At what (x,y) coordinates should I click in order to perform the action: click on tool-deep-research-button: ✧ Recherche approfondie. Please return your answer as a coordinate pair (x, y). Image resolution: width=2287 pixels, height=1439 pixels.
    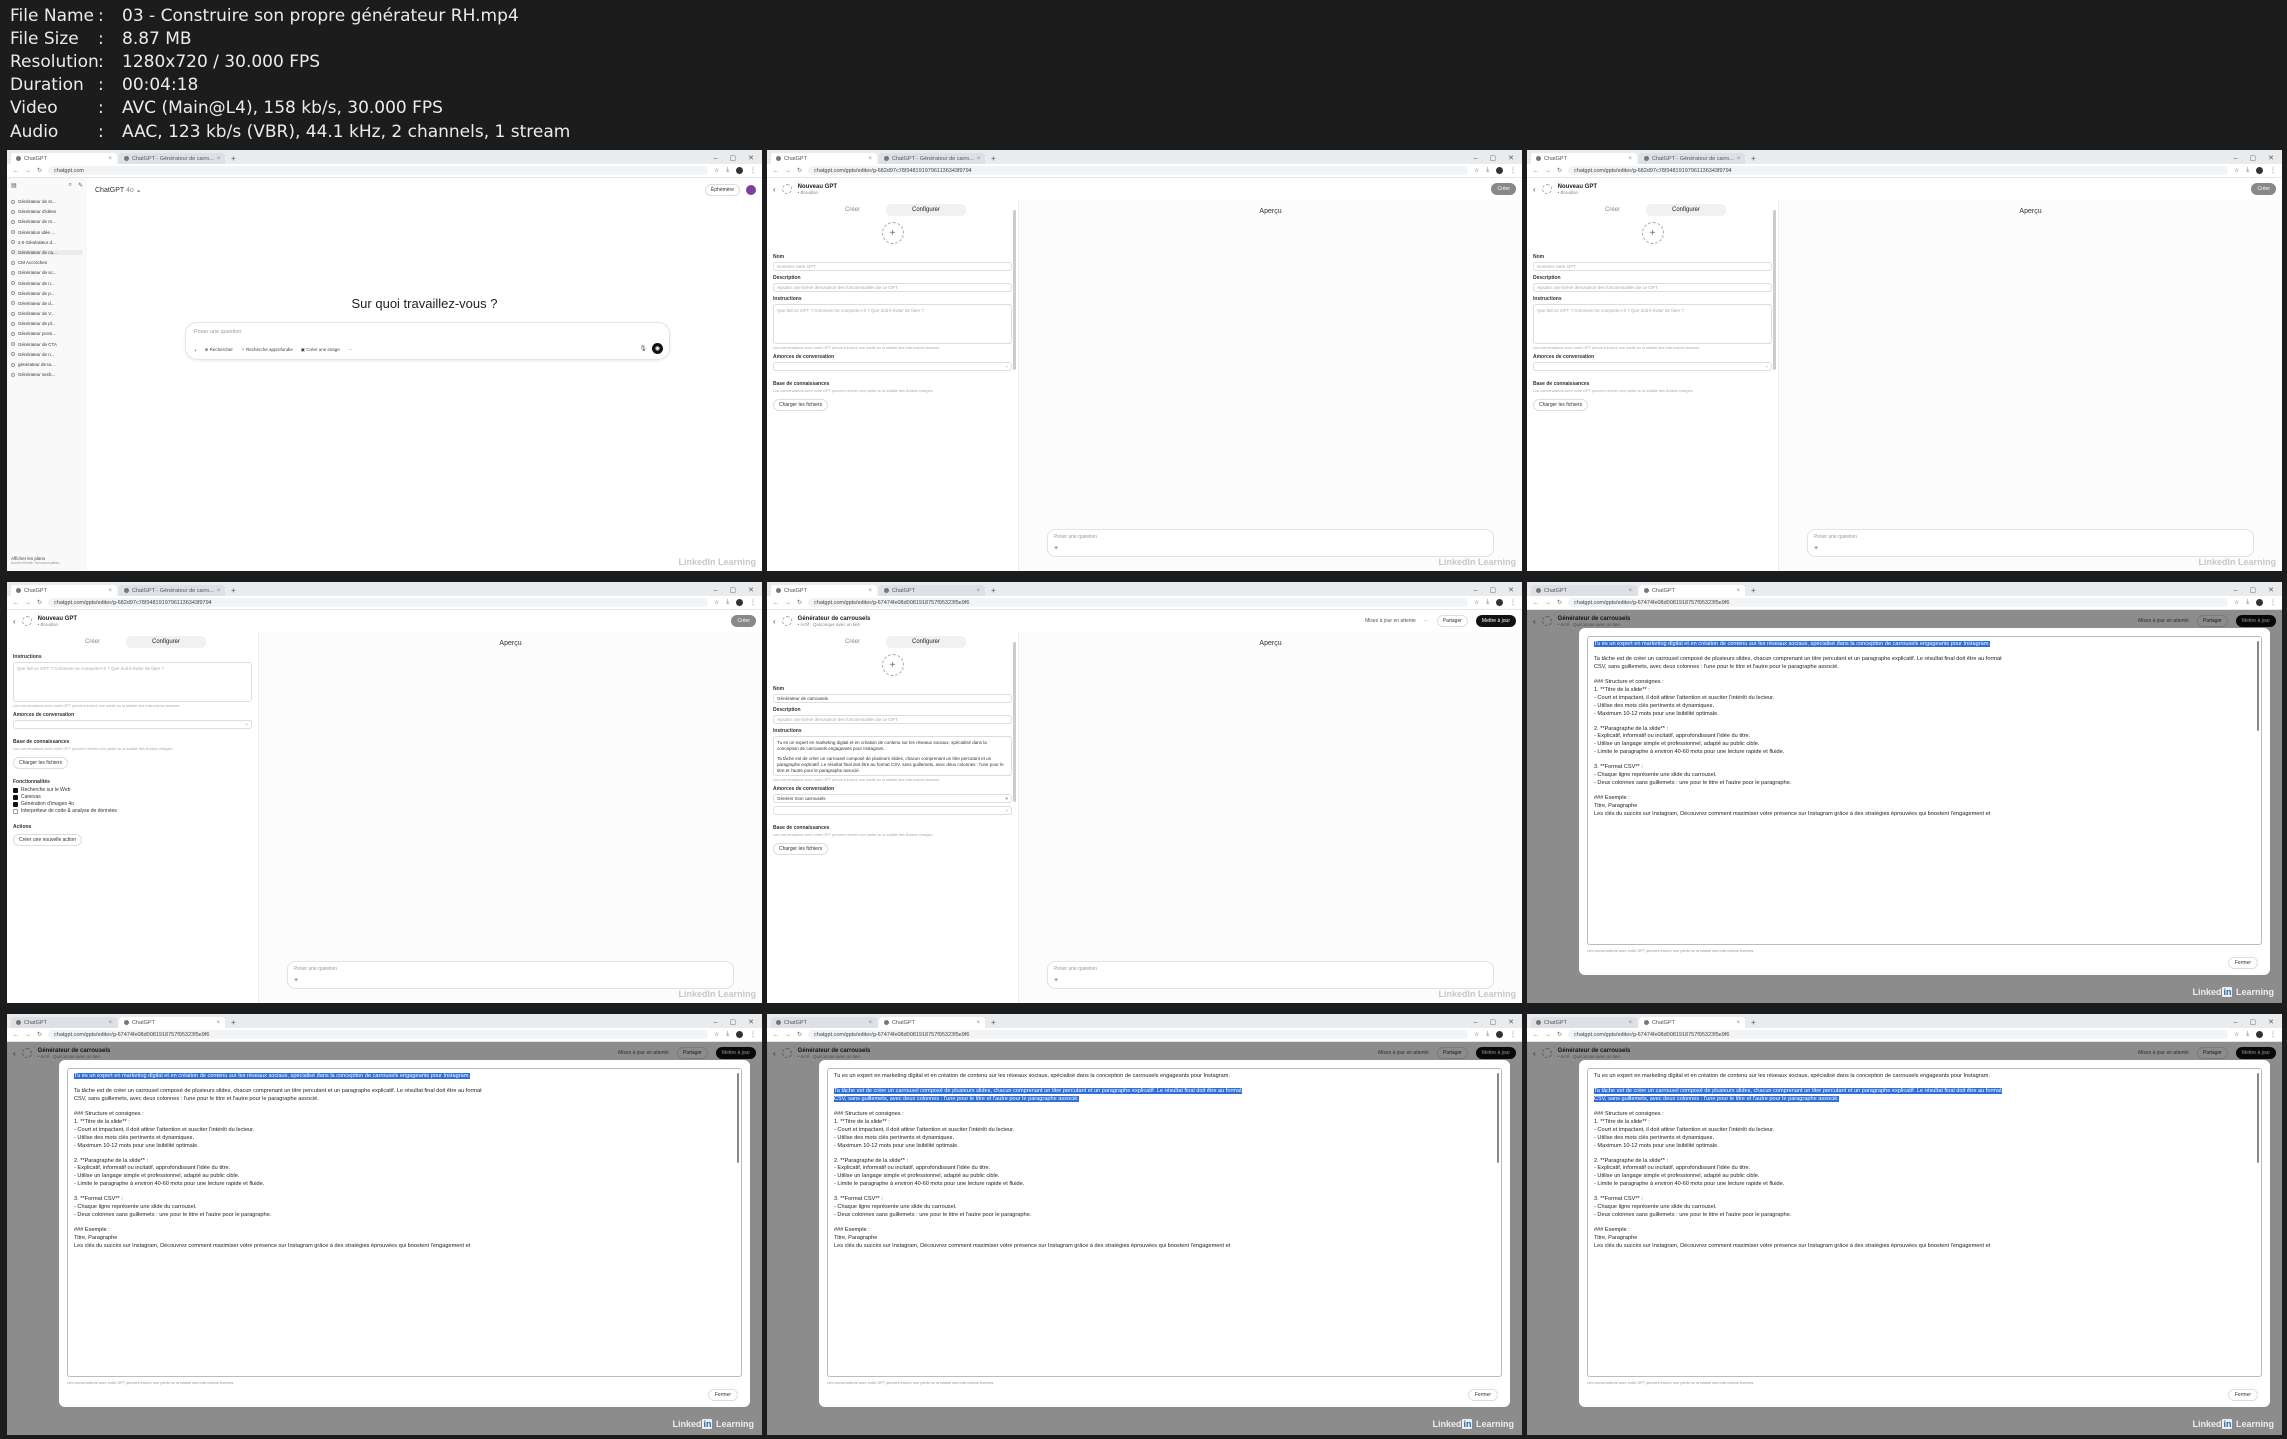
    Looking at the image, I should click on (267, 350).